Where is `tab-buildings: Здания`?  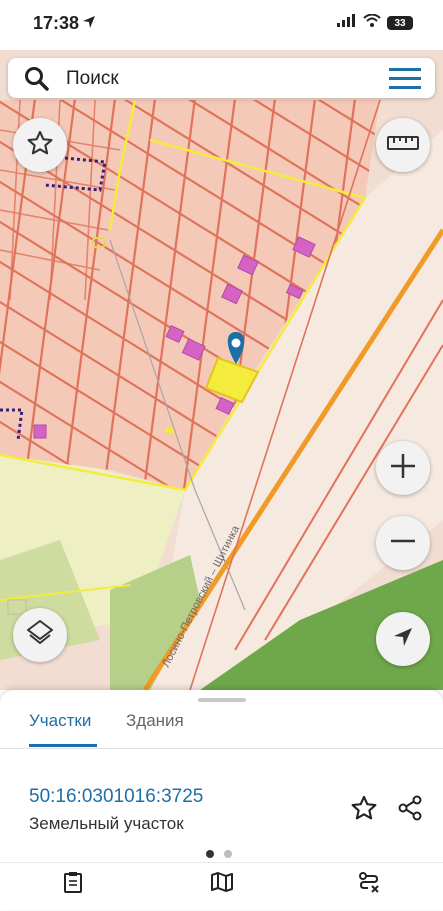 tab-buildings: Здания is located at coordinates (155, 721).